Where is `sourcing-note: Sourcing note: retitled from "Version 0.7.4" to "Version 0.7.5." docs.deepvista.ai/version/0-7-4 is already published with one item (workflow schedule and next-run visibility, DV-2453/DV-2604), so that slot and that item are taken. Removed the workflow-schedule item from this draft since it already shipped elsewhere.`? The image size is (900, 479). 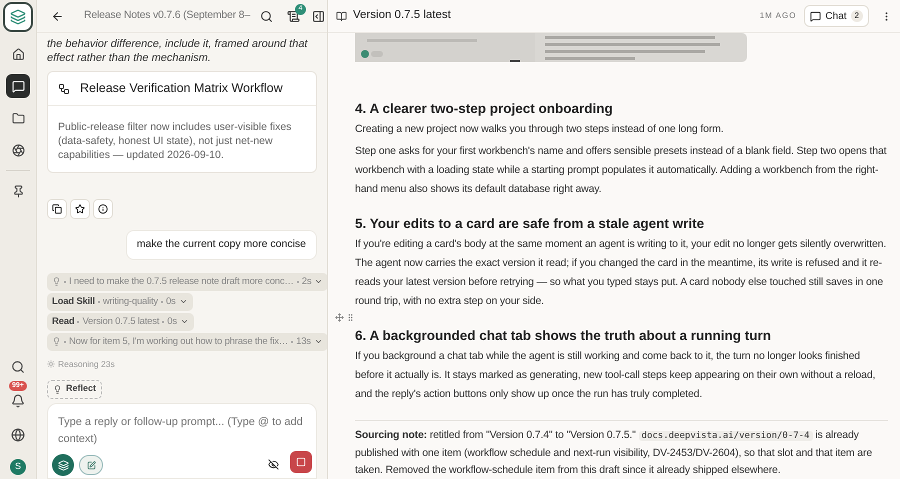 sourcing-note: Sourcing note: retitled from "Version 0.7.4" to "Version 0.7.5." docs.deepvista.ai/version/0-7-4 is already published with one item (workflow schedule and next-run visibility, DV-2453/DV-2604), so that slot and that item are taken. Removed the workflow-schedule item from this draft since it already shipped elsewhere. is located at coordinates (614, 453).